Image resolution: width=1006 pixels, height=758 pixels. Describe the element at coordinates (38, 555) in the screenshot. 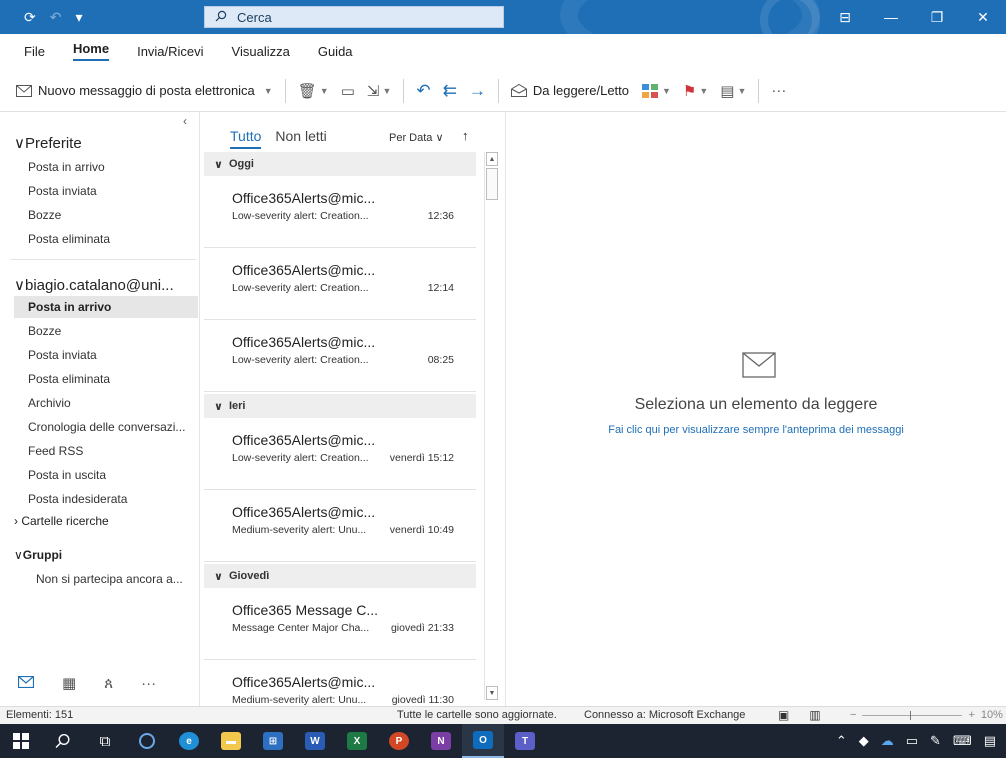

I see `groups-header: ∨Gruppi` at that location.